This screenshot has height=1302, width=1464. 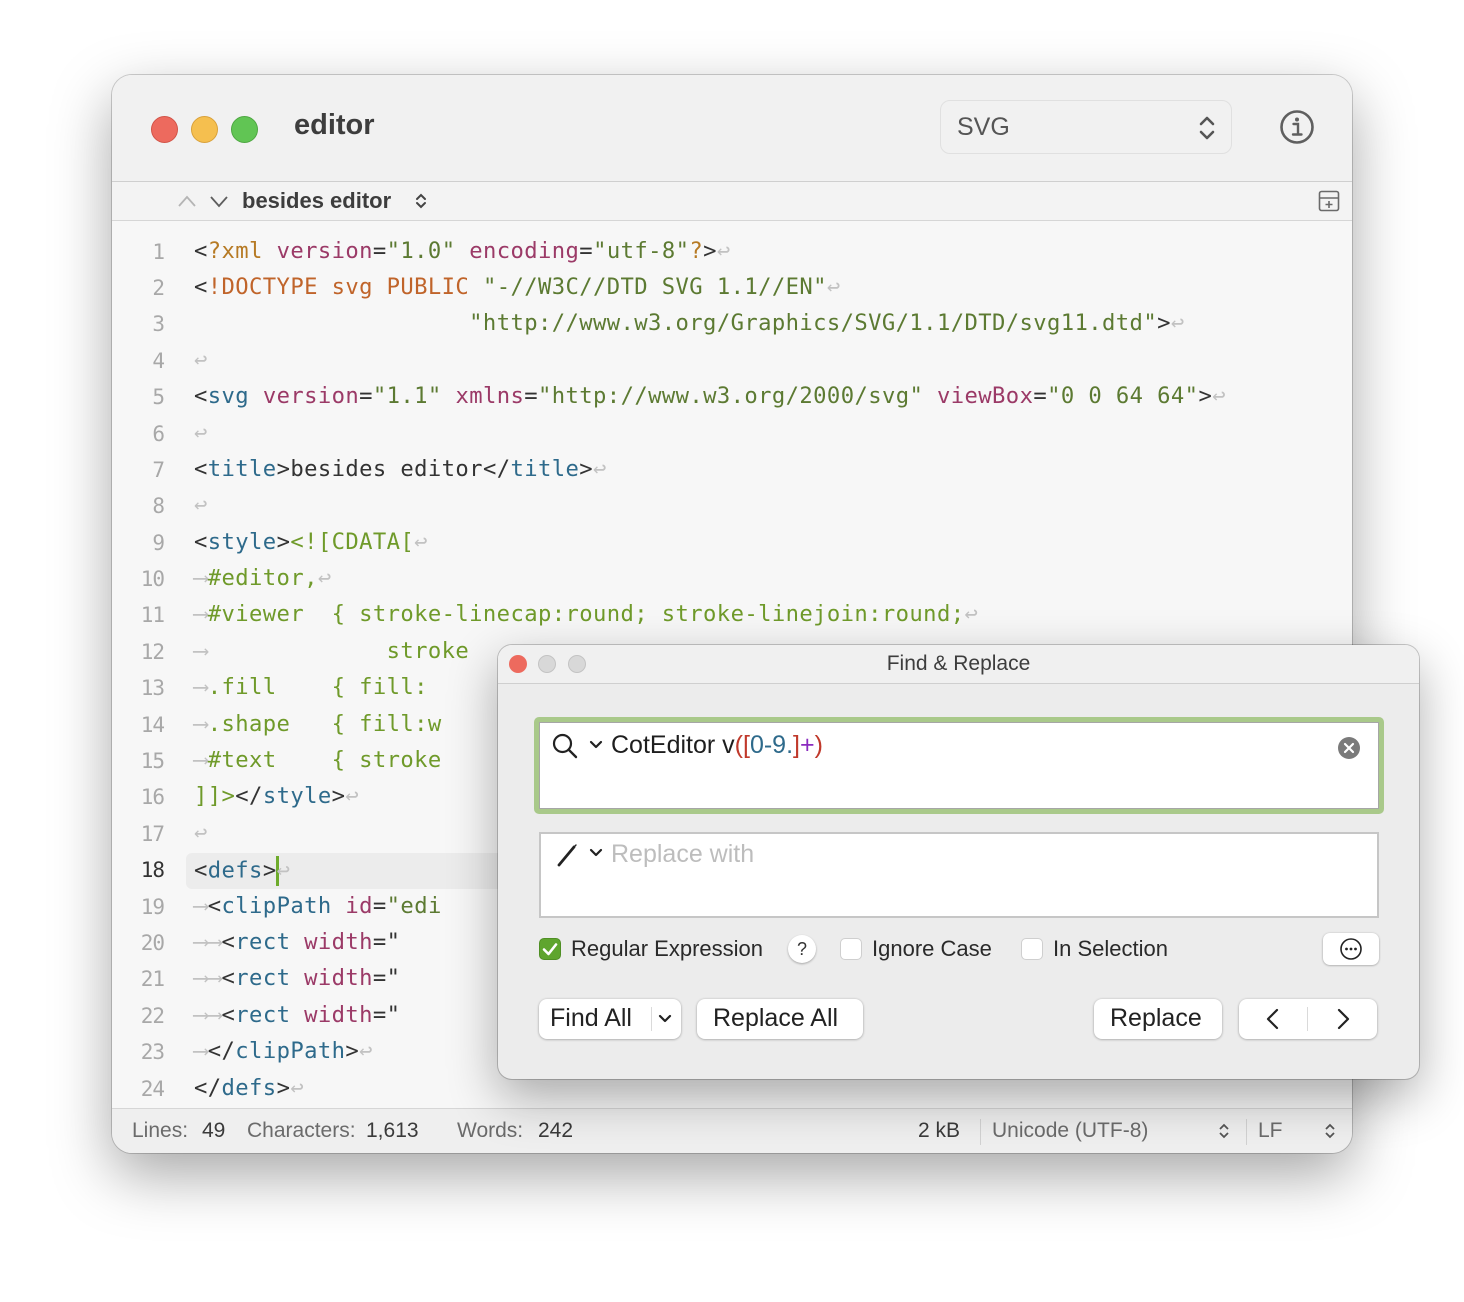 I want to click on regex-label: Regular Expression, so click(x=667, y=948).